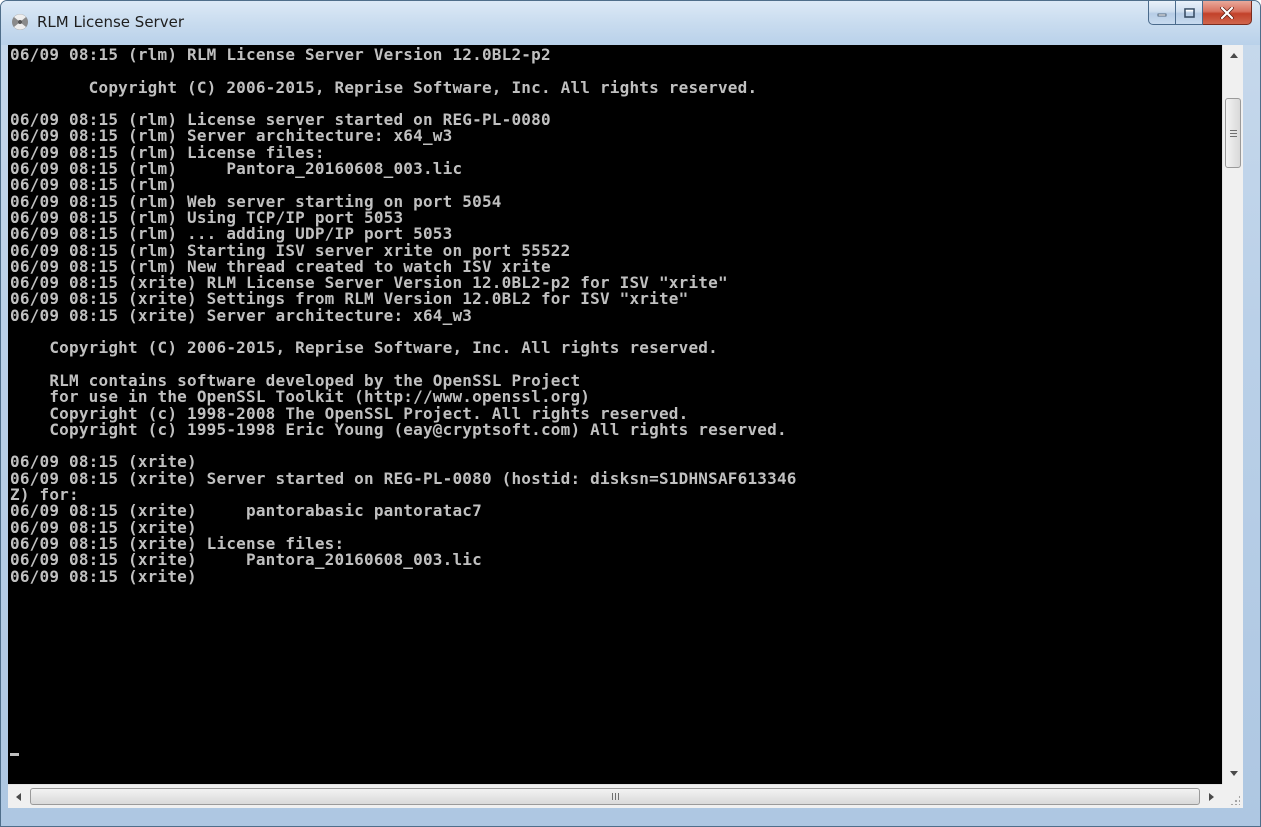 Image resolution: width=1261 pixels, height=827 pixels. Describe the element at coordinates (1235, 800) in the screenshot. I see `resize-grip-icon` at that location.